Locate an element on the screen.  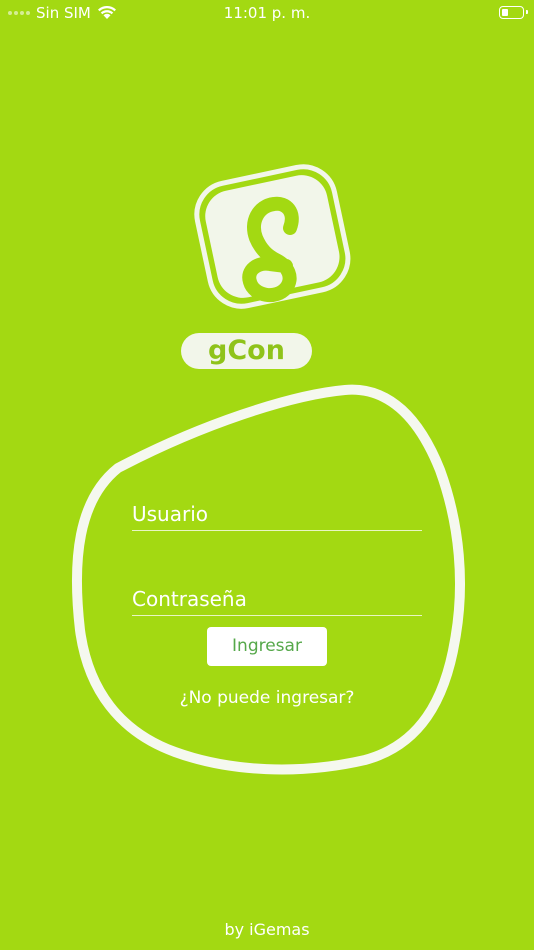
password-input is located at coordinates (277, 599).